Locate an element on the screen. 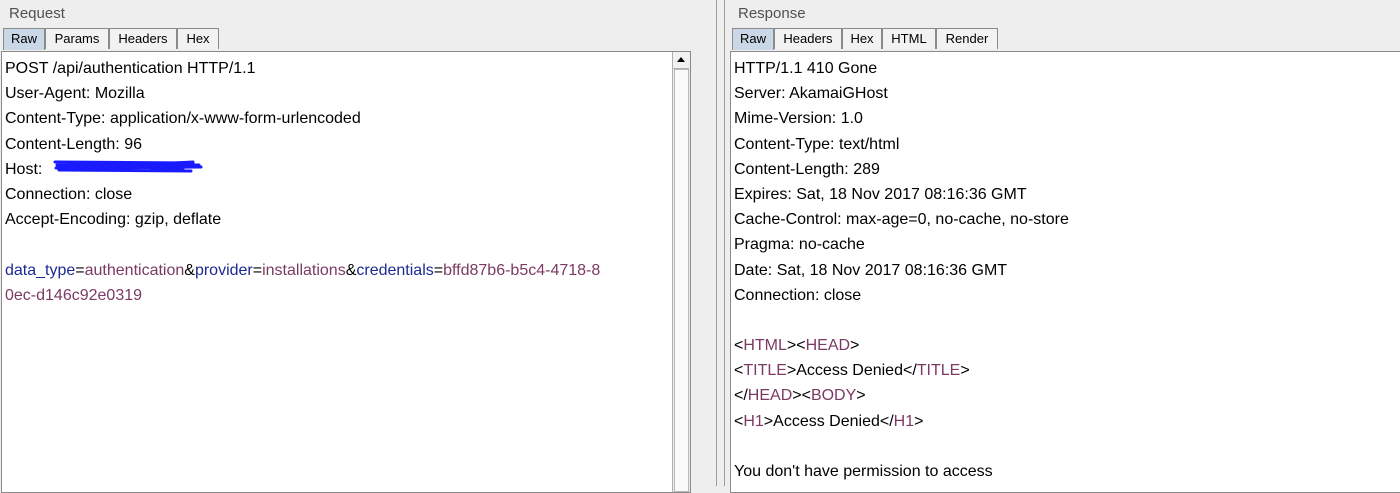 The height and width of the screenshot is (493, 1400). tab-request-hex: Hex is located at coordinates (198, 38).